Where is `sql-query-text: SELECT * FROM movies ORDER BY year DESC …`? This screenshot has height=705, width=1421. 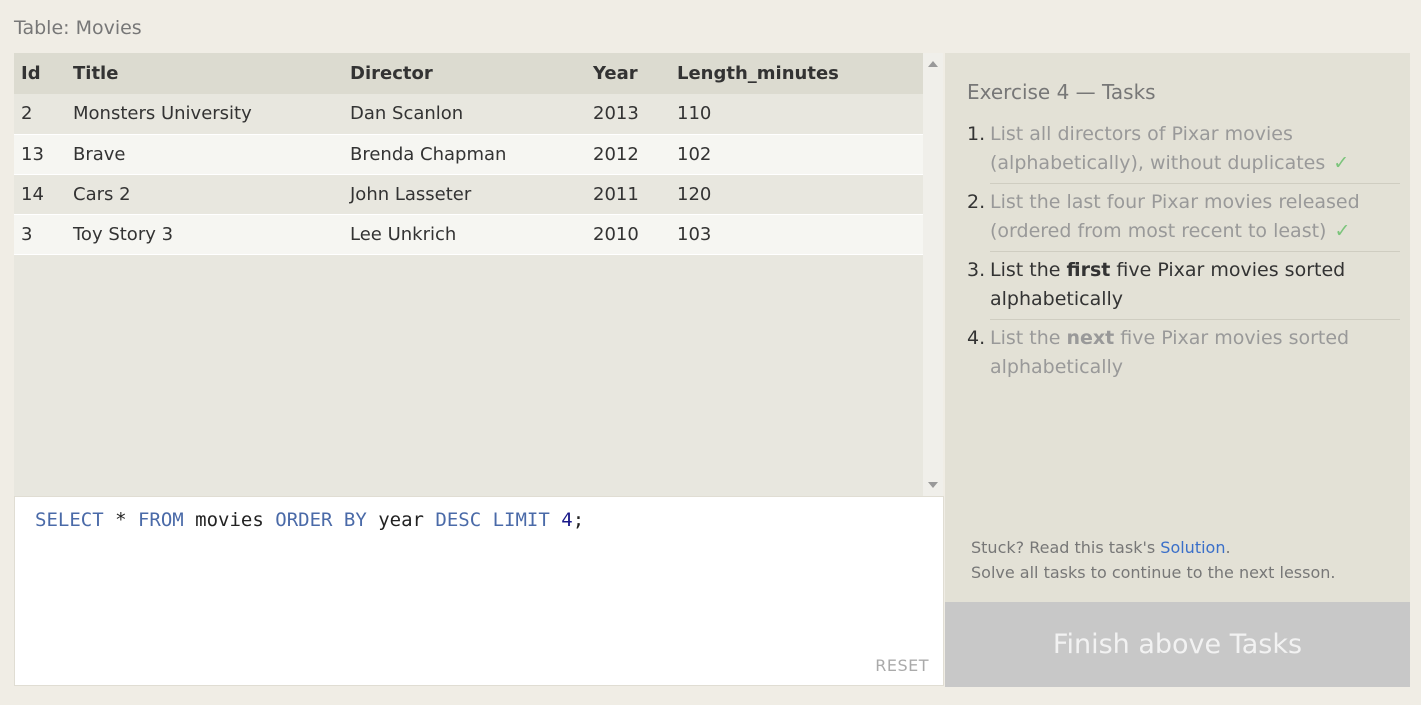
sql-query-text: SELECT * FROM movies ORDER BY year DESC … is located at coordinates (309, 520).